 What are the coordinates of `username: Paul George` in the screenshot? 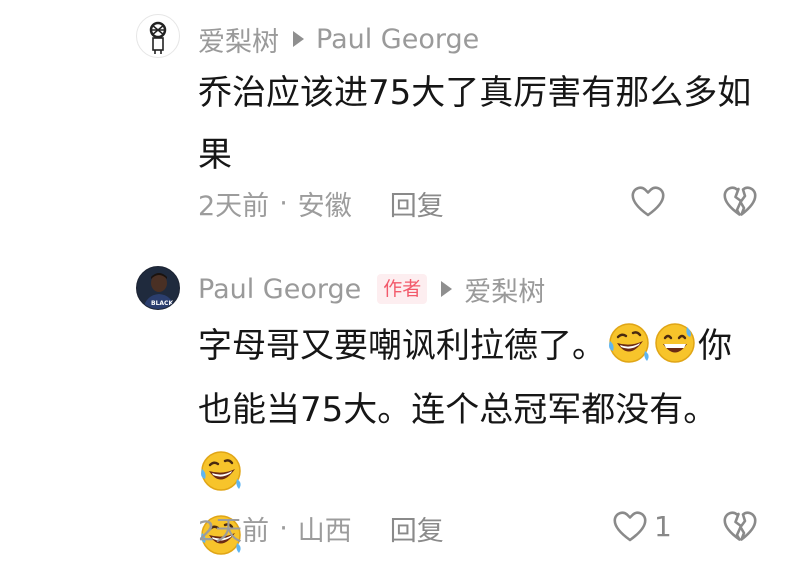 It's located at (279, 289).